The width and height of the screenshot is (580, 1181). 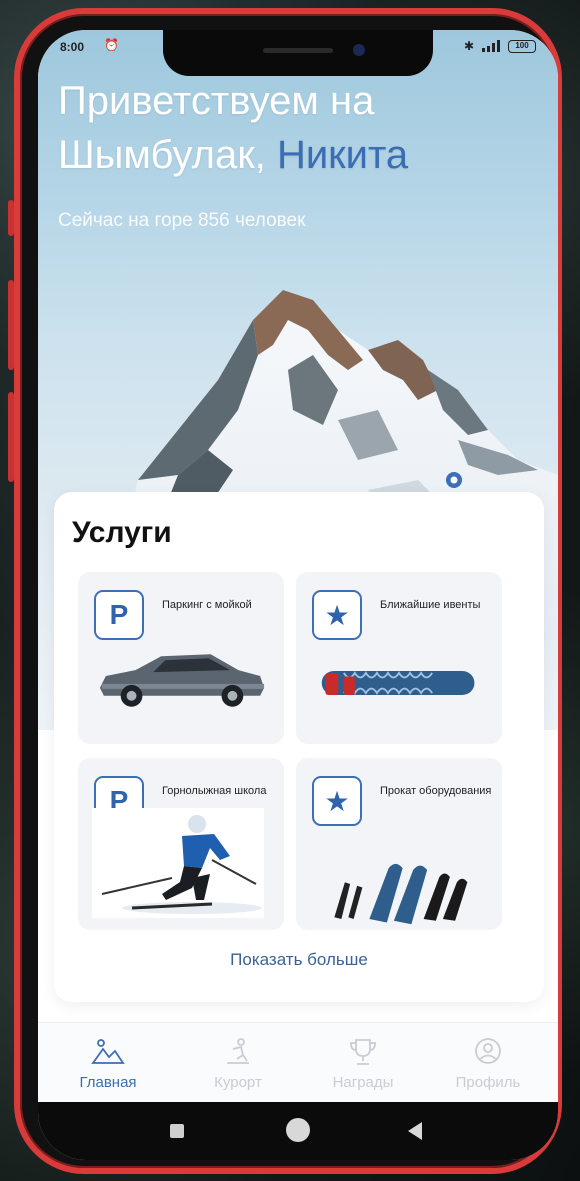 What do you see at coordinates (108, 1051) in the screenshot?
I see `mountain-icon` at bounding box center [108, 1051].